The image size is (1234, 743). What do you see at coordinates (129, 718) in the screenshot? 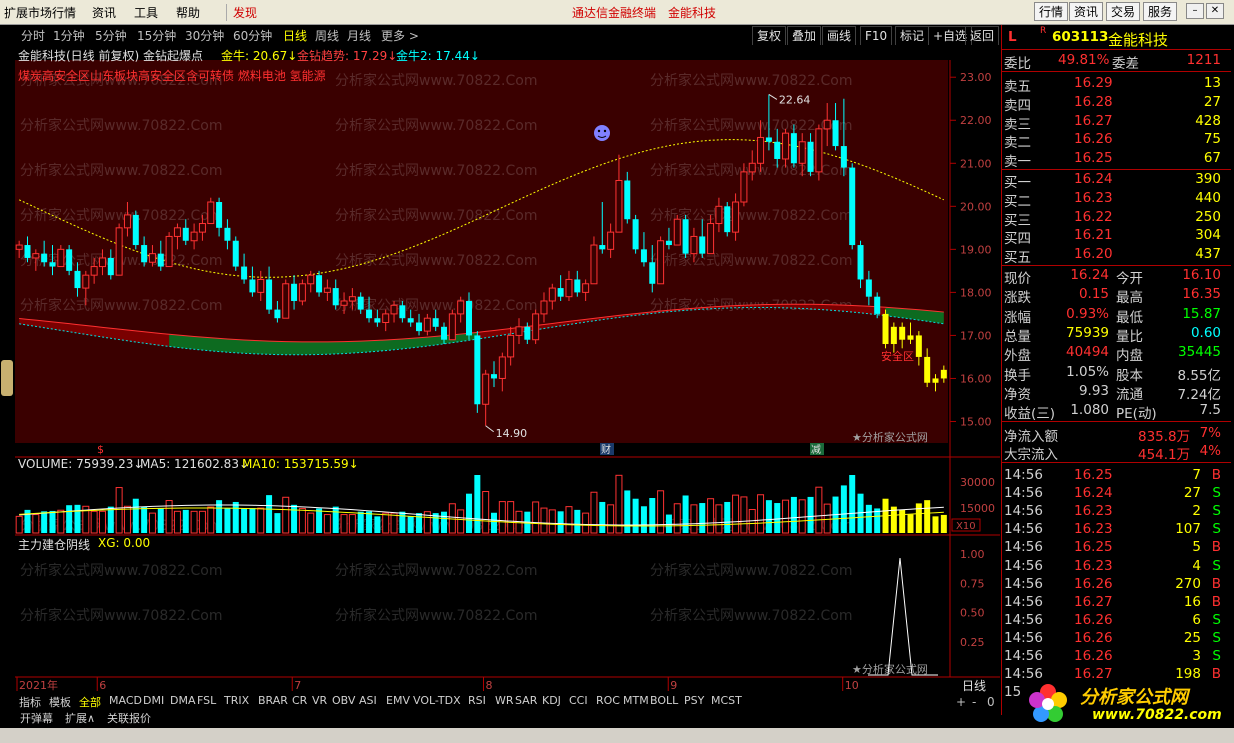
I see `related-quote-toggle: 关联报价` at bounding box center [129, 718].